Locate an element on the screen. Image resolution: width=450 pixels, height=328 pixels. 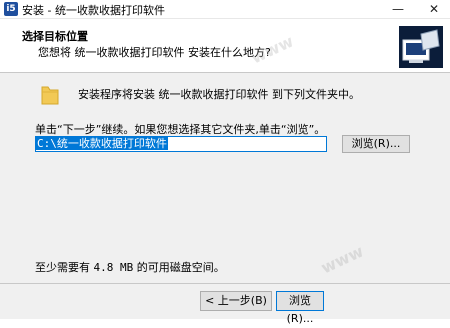
space-suffix: 的可用磁盘空间。 is located at coordinates (179, 267).